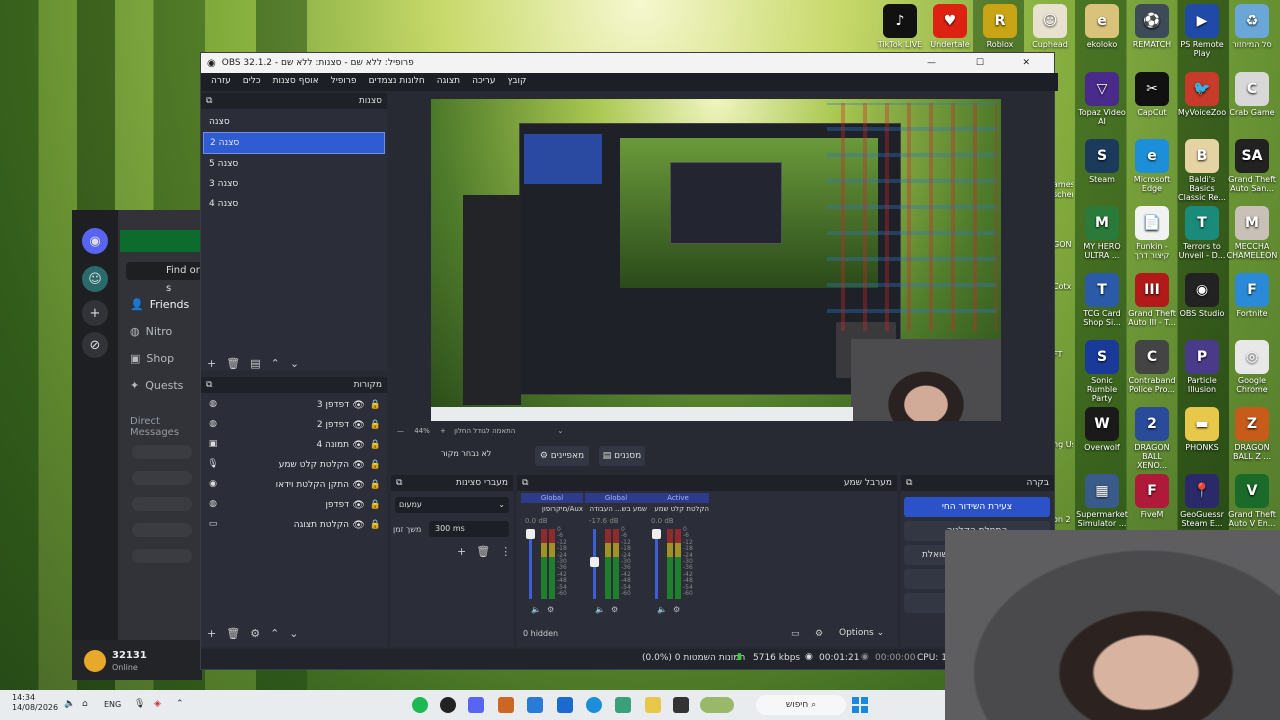 The image size is (1280, 720). Describe the element at coordinates (157, 704) in the screenshot. I see `security-icon: ◈` at that location.